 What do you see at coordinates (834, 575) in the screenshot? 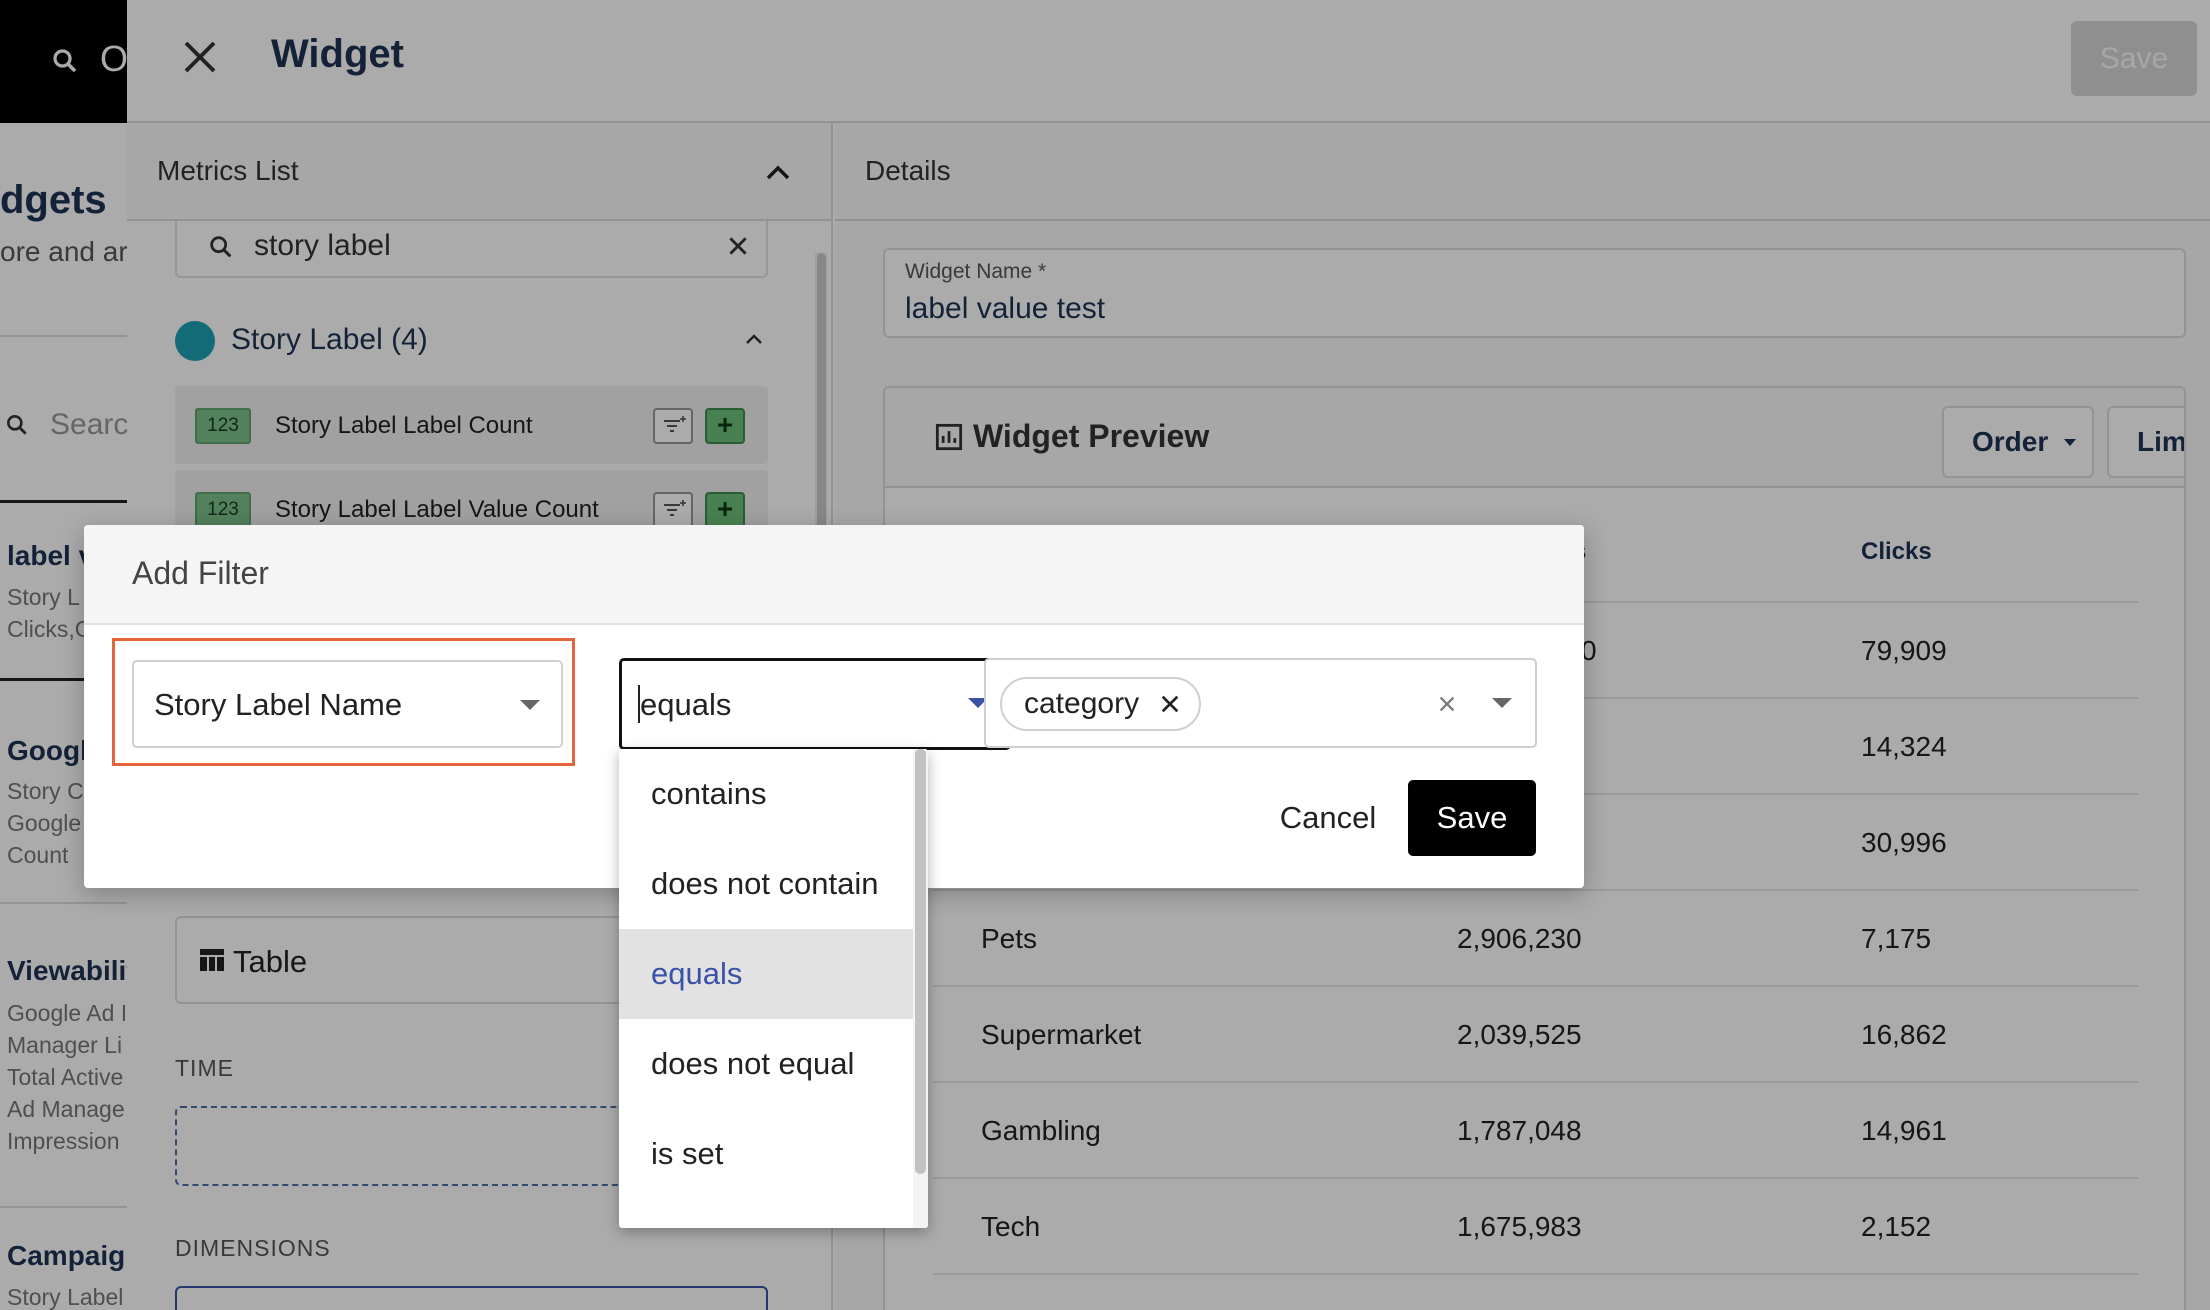
I see `dialog-header: Add Filter` at bounding box center [834, 575].